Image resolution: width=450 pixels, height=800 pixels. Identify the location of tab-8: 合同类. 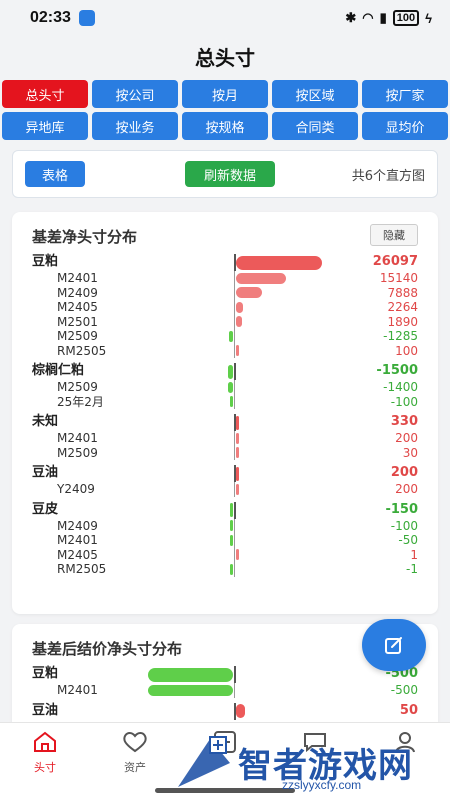
(315, 126).